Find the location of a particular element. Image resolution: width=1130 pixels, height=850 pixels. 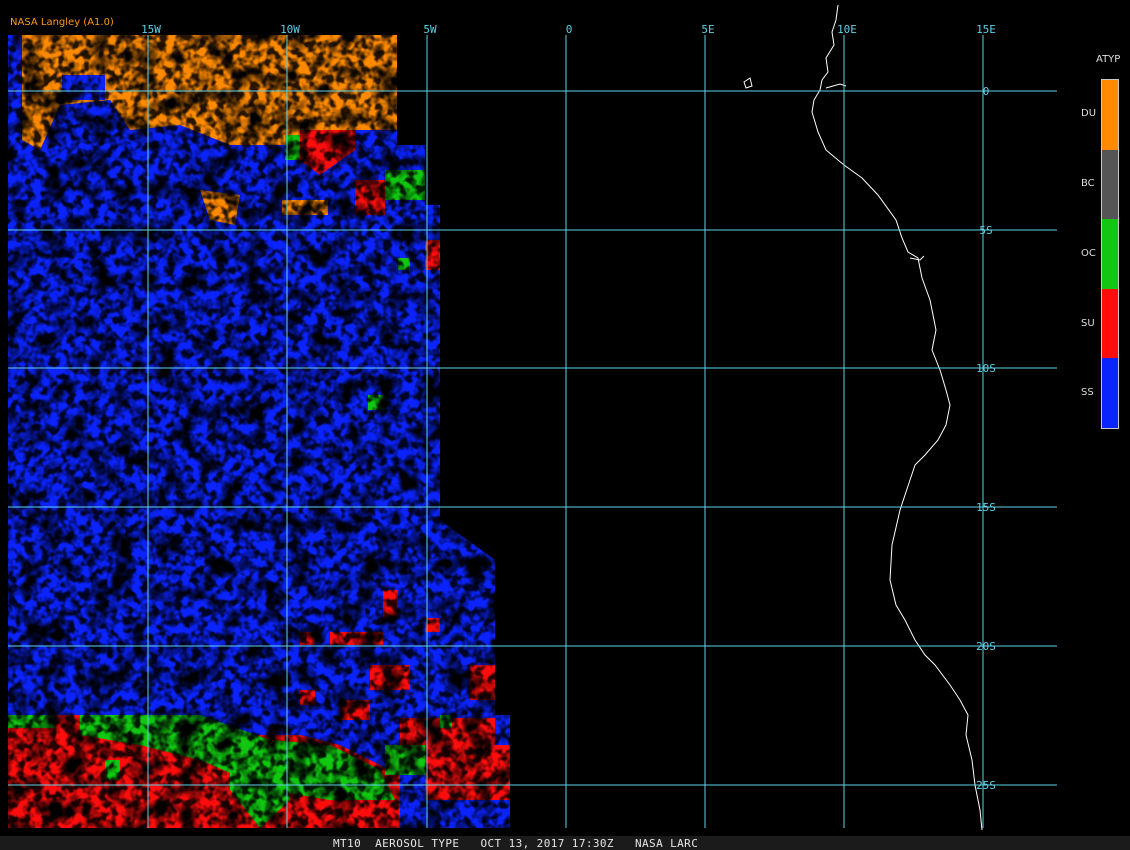

legend-swatch-du is located at coordinates (1110, 115).